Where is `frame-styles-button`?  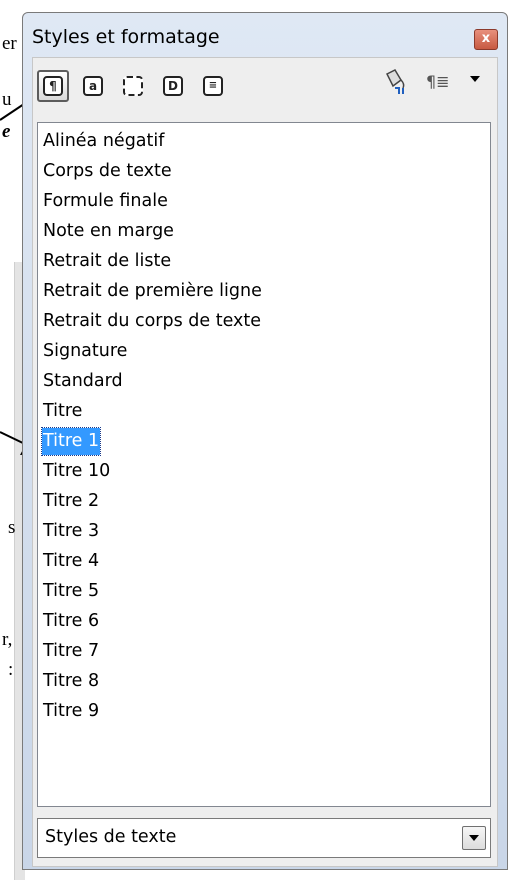
frame-styles-button is located at coordinates (133, 86).